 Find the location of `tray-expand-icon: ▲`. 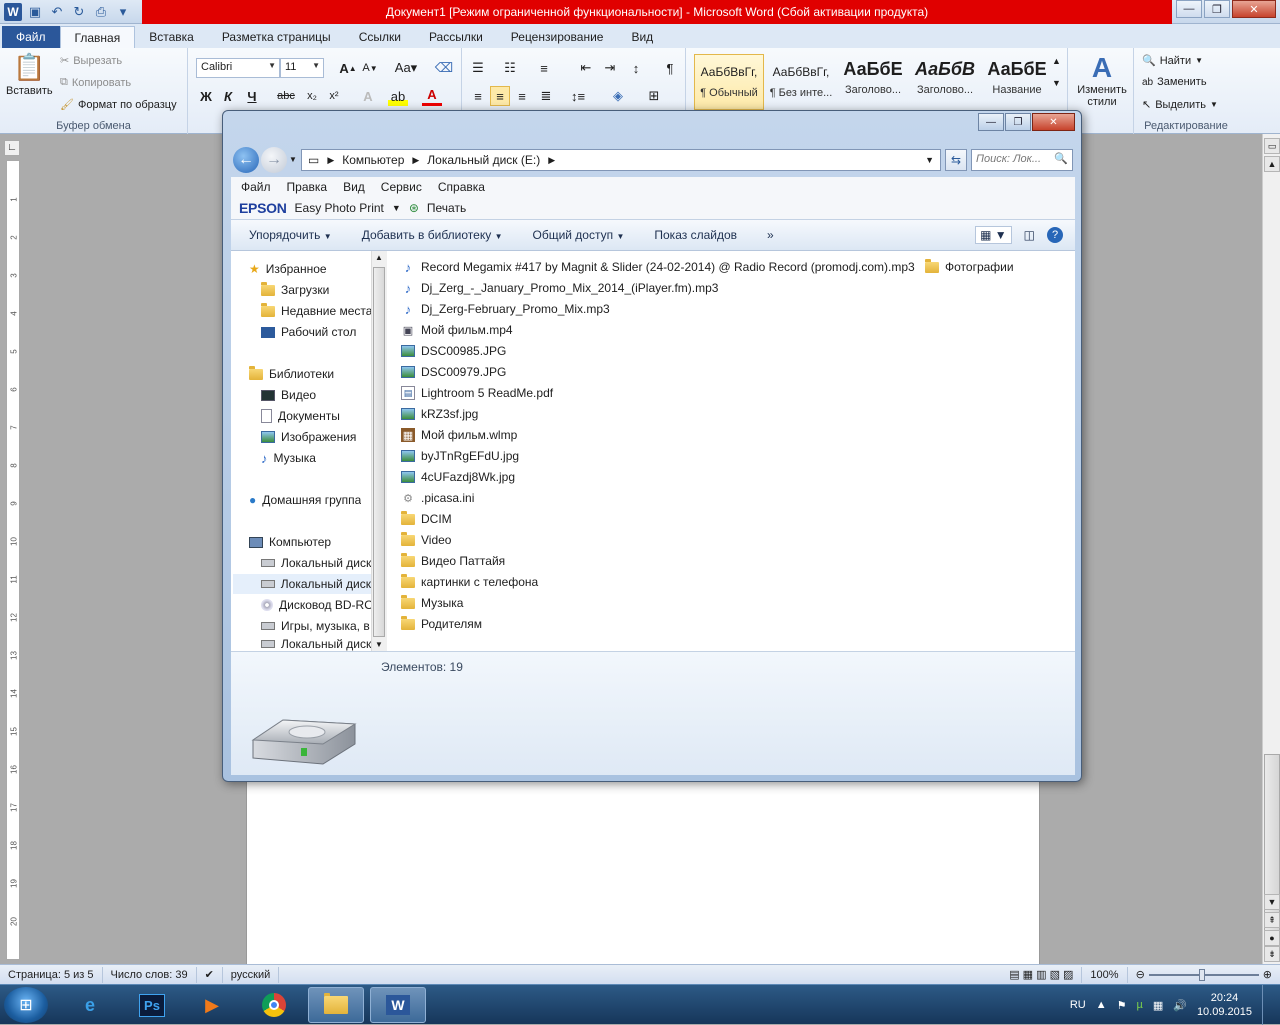

tray-expand-icon: ▲ is located at coordinates (1101, 1005).